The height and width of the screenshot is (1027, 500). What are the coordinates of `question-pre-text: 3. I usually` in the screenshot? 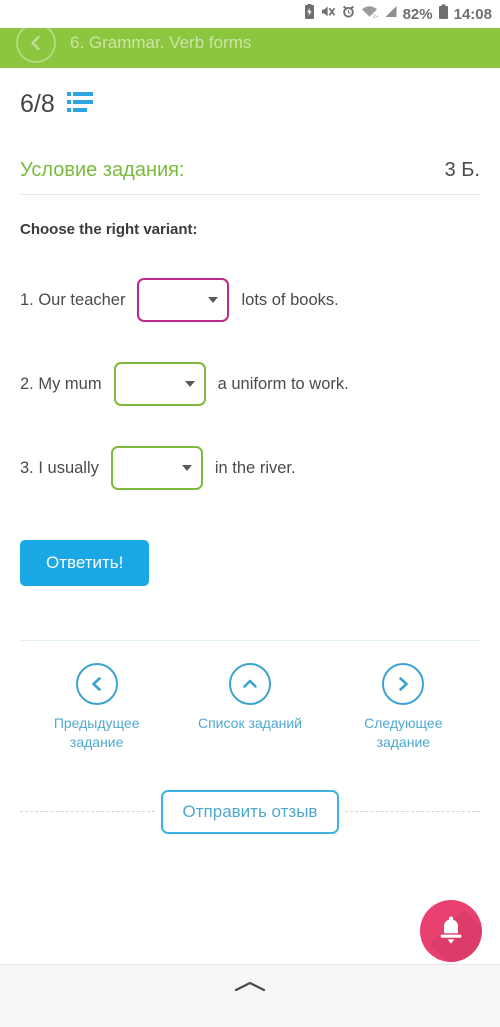 It's located at (59, 467).